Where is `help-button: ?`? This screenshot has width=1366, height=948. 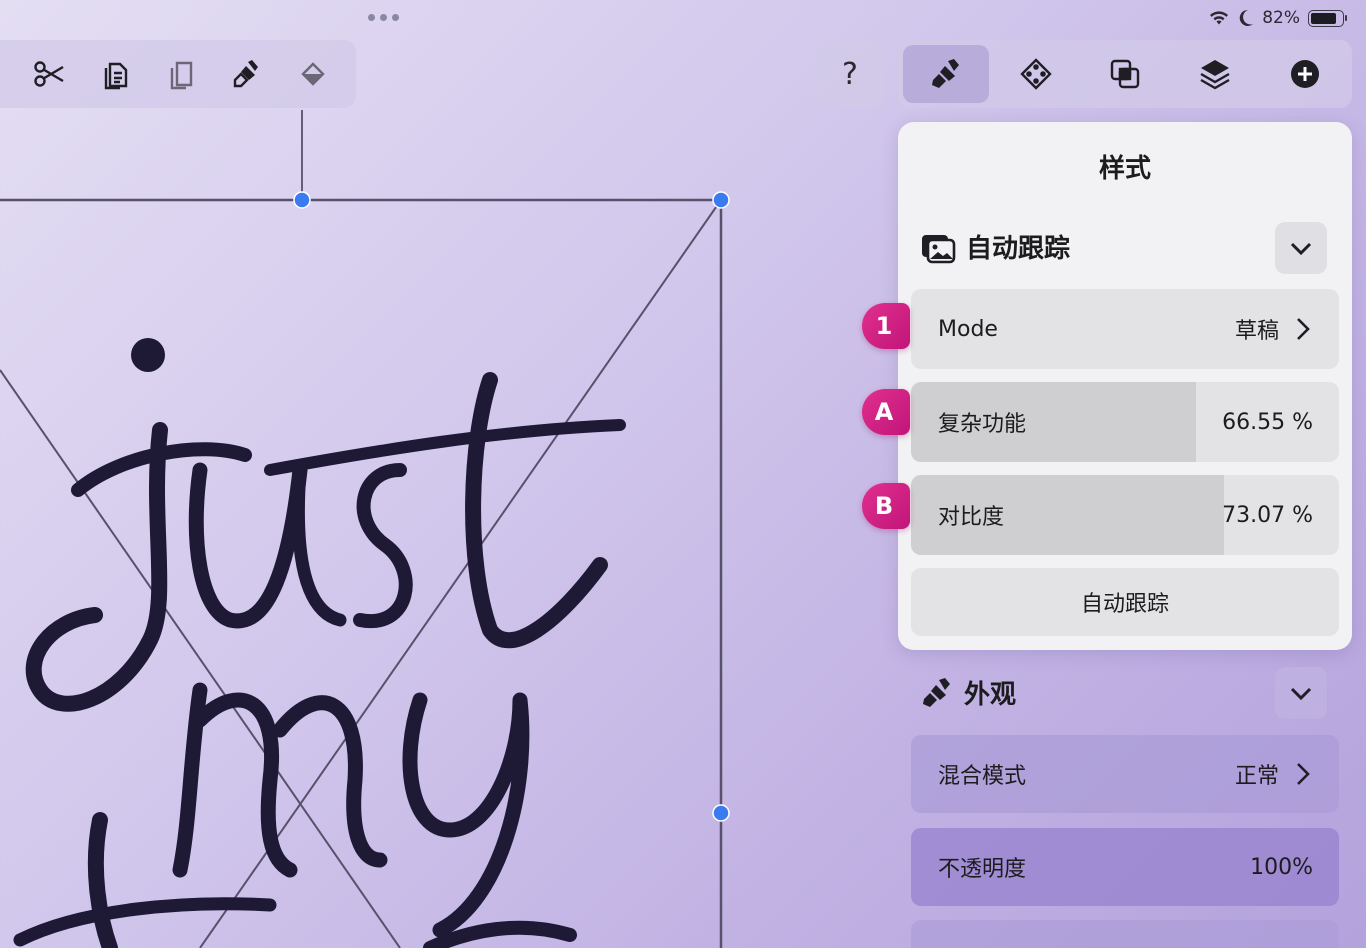 help-button: ? is located at coordinates (850, 74).